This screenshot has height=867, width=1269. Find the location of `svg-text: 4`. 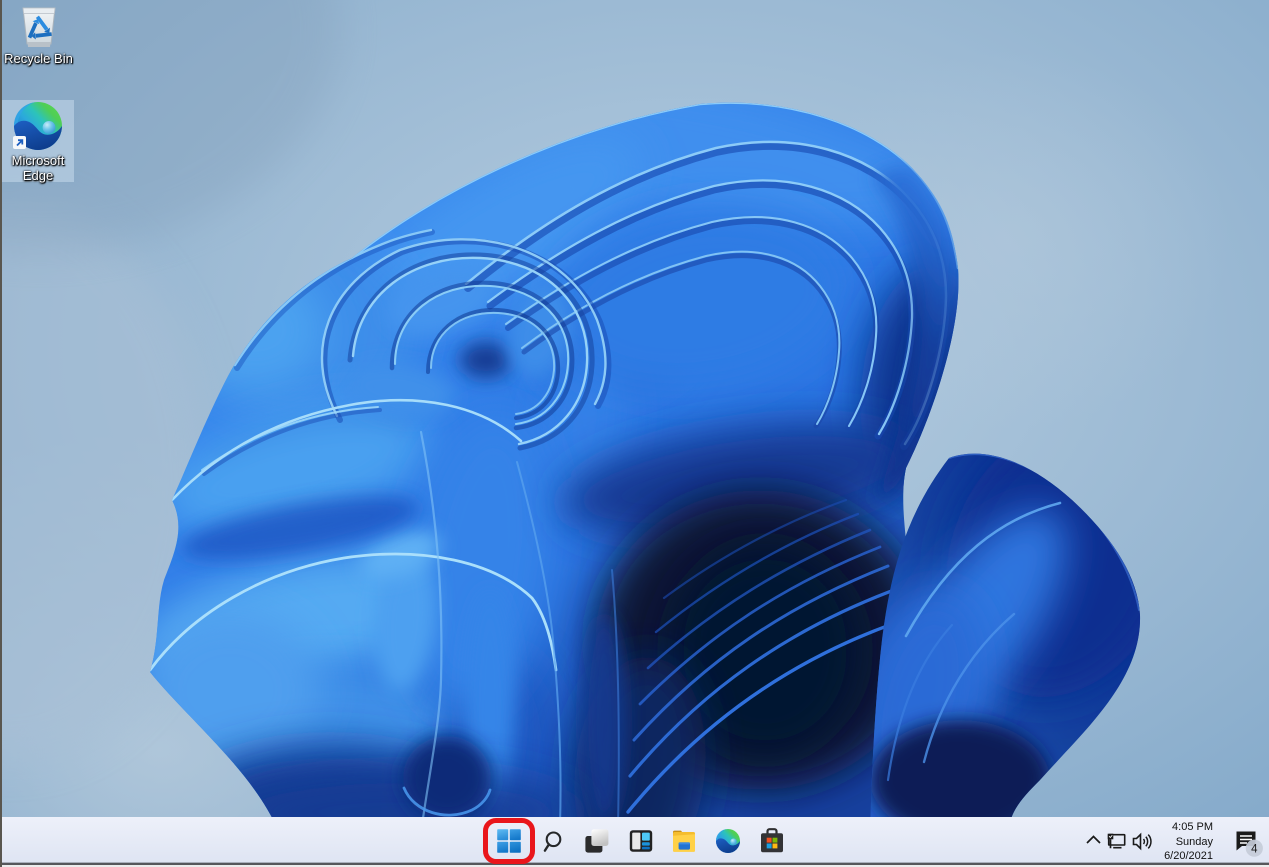

svg-text: 4 is located at coordinates (1254, 849).